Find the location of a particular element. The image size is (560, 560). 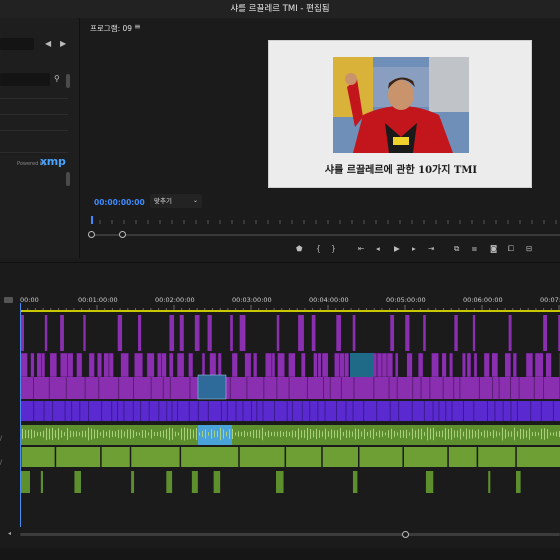

scroll-handle-left is located at coordinates (91, 234).